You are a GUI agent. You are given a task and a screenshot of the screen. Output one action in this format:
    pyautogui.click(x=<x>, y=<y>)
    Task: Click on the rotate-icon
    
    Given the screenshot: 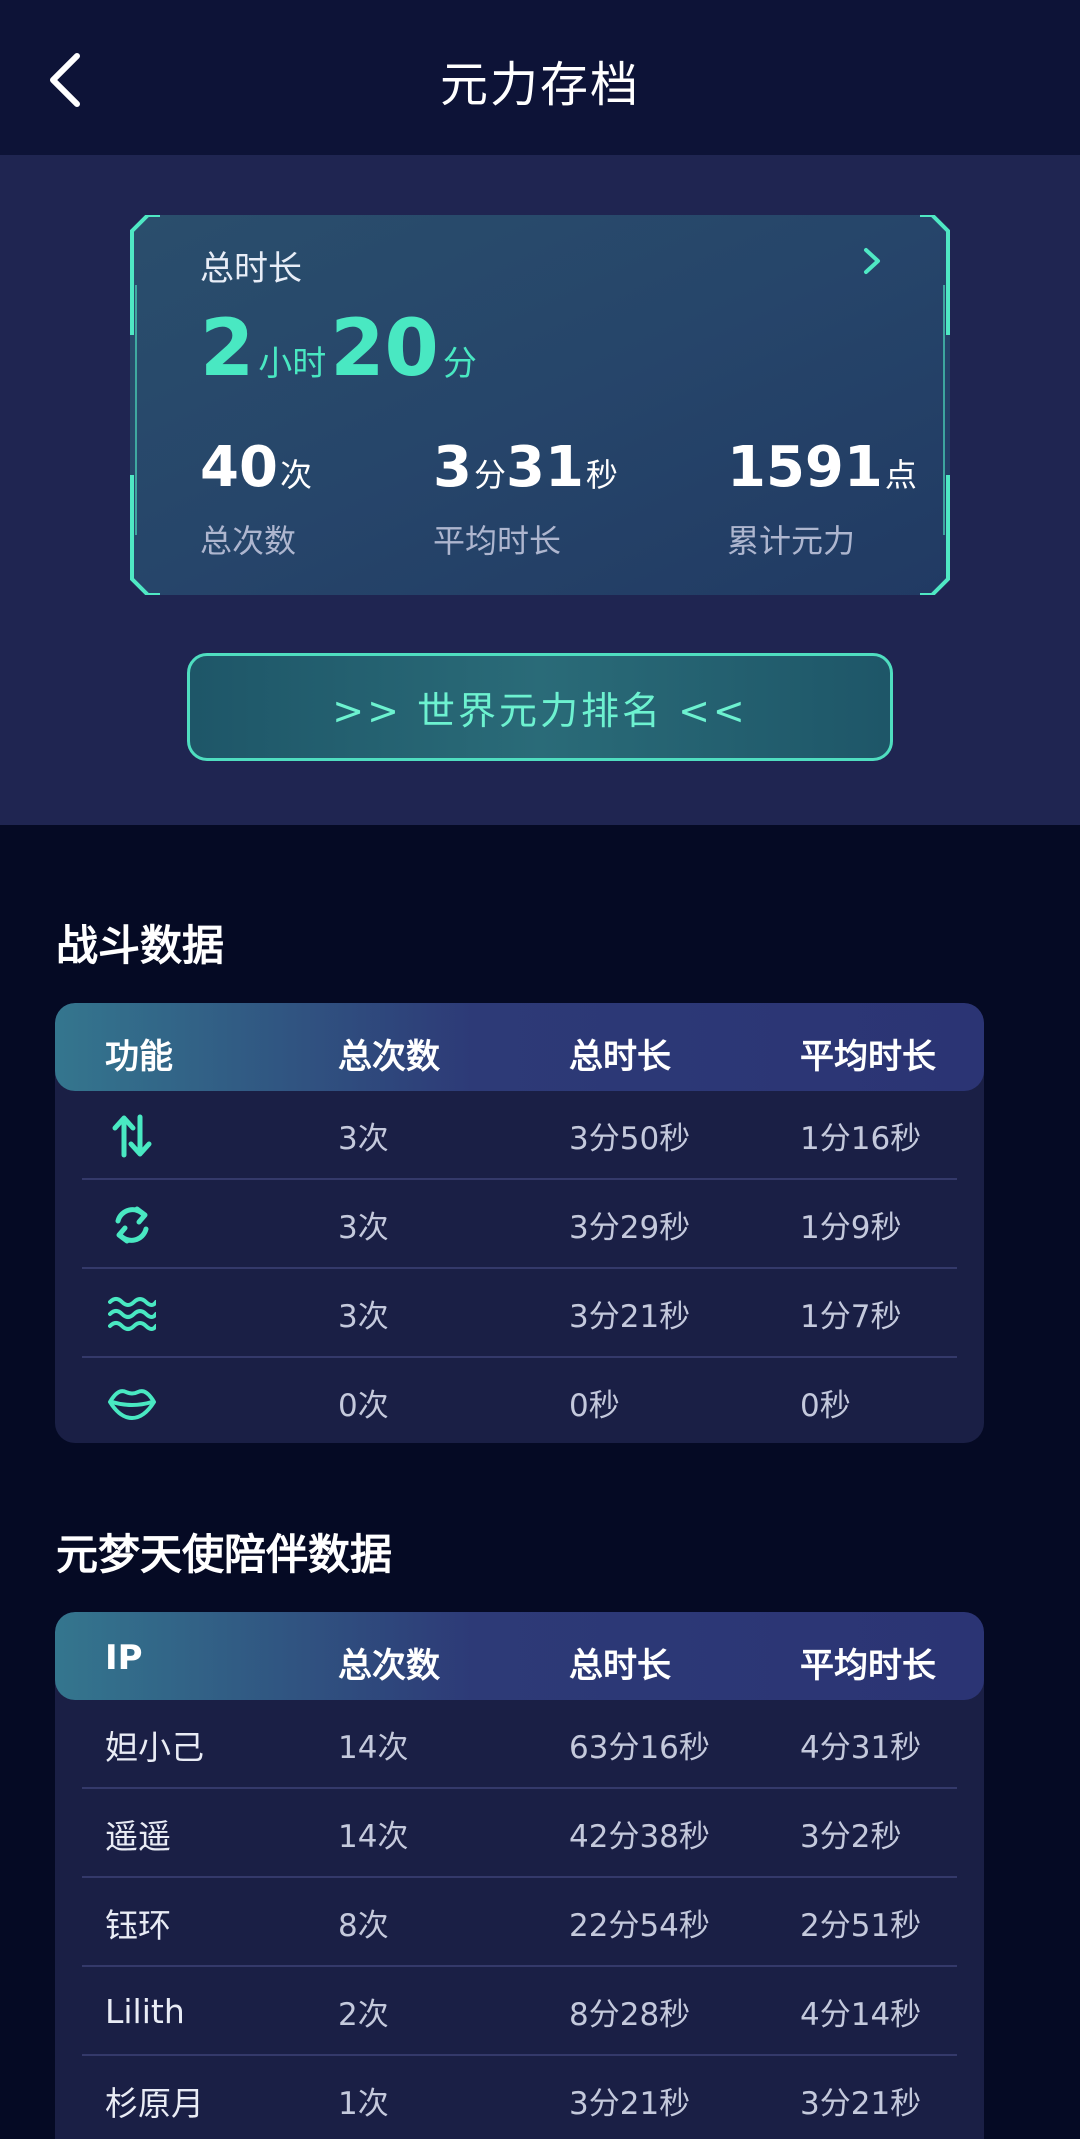 What is the action you would take?
    pyautogui.click(x=132, y=1225)
    